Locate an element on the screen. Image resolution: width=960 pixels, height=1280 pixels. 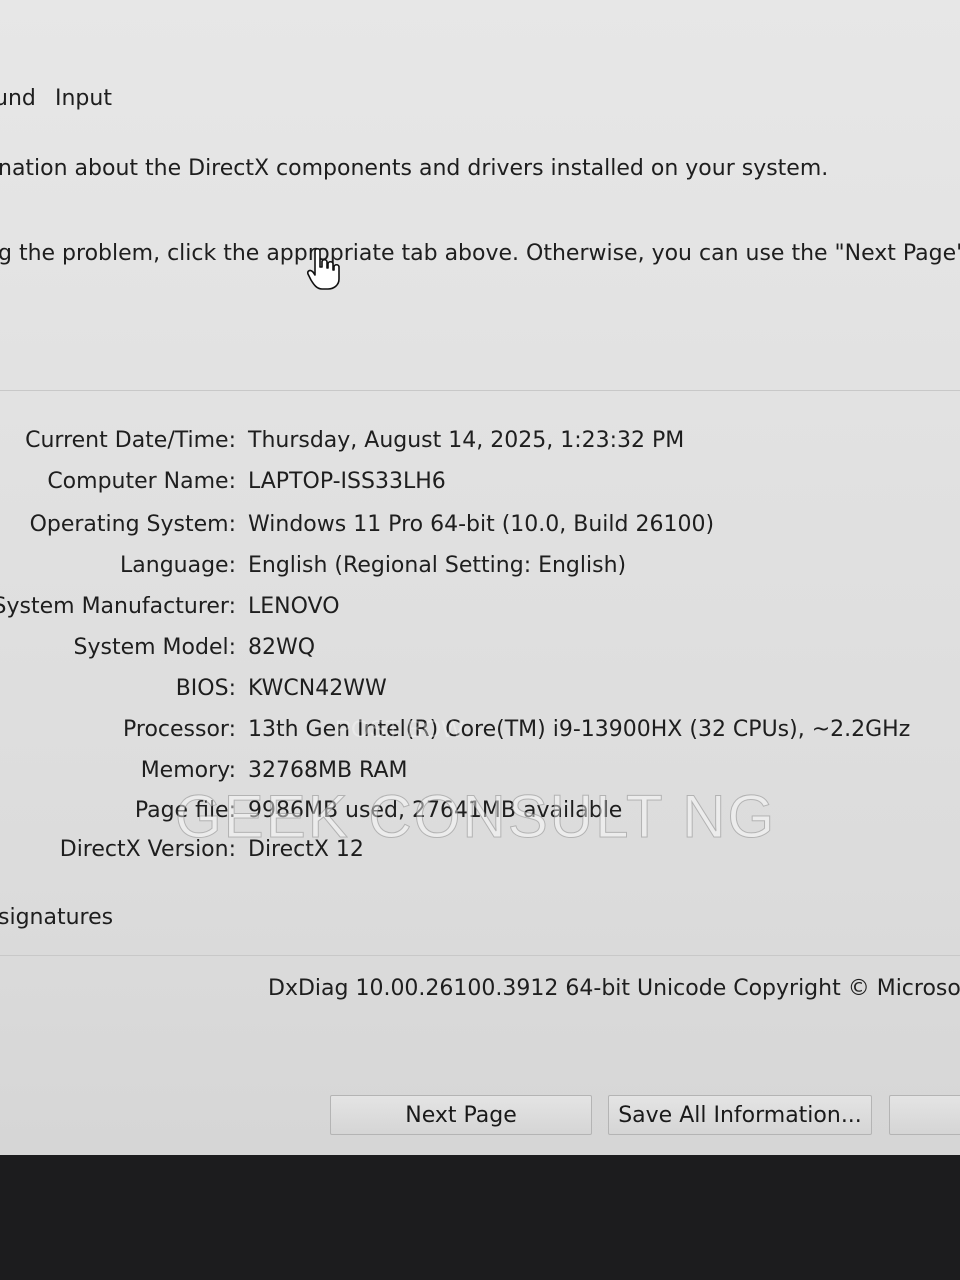
watermark-subtext: POST BOW is located at coordinates (399, 729).